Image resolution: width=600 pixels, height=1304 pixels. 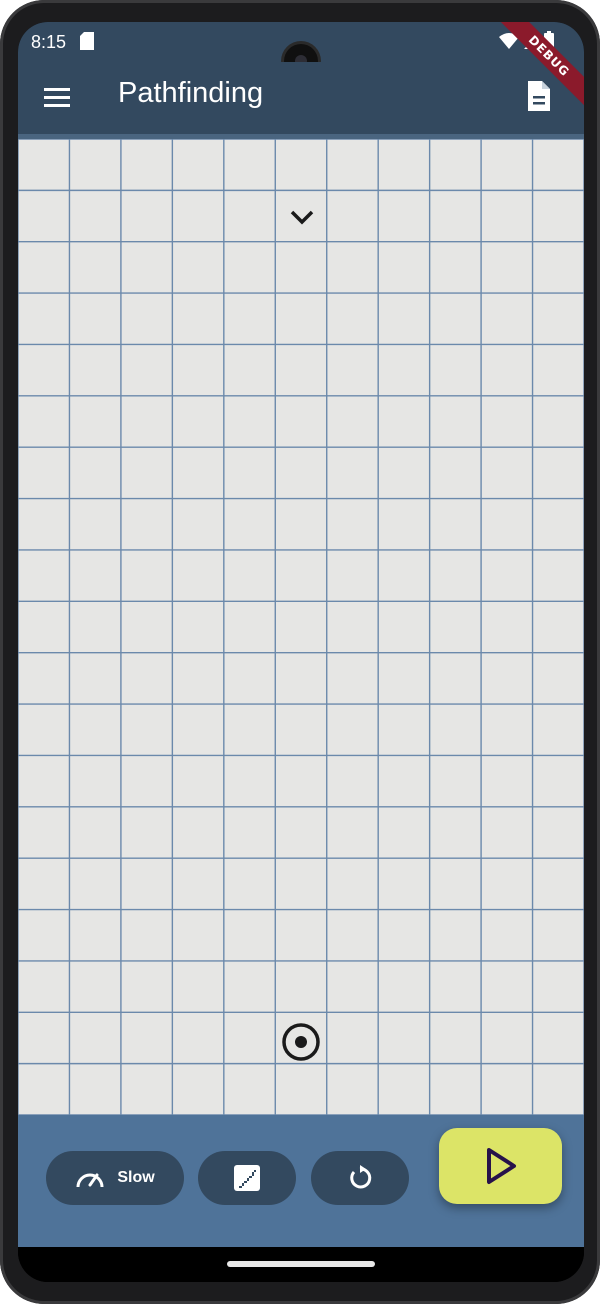 What do you see at coordinates (115, 1178) in the screenshot?
I see `speed-button: Slow` at bounding box center [115, 1178].